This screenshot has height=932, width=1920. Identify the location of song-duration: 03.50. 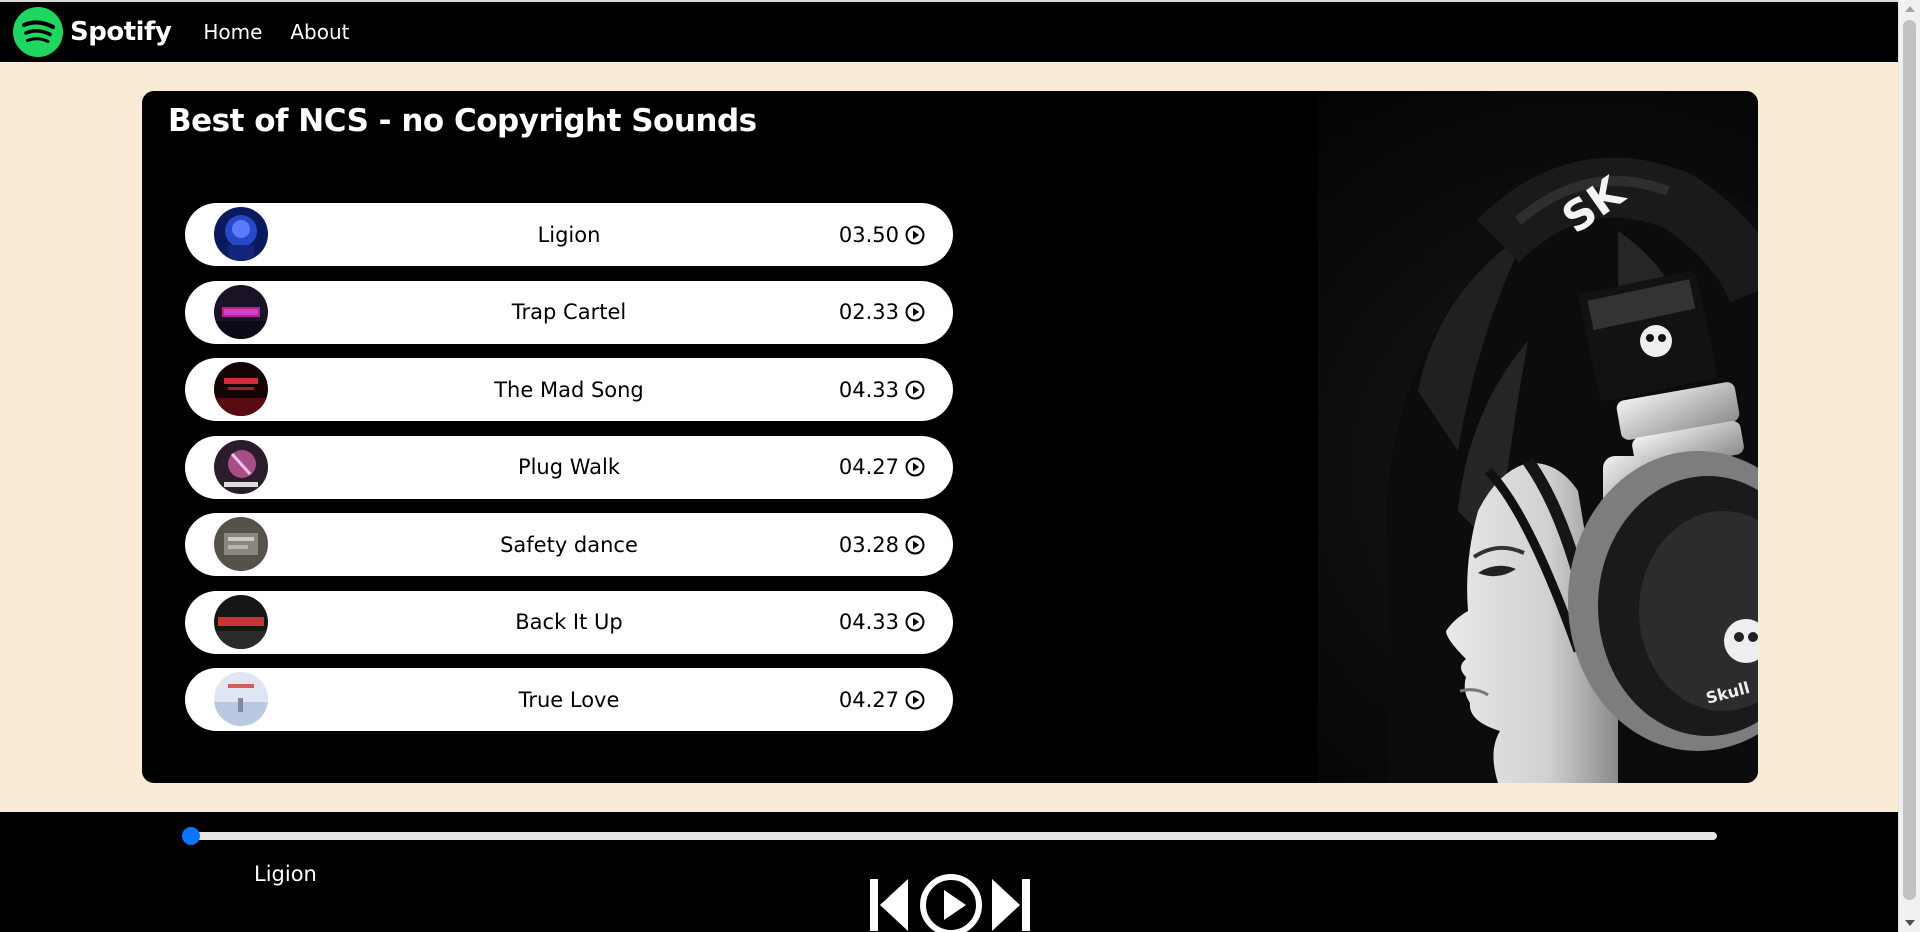
(882, 235).